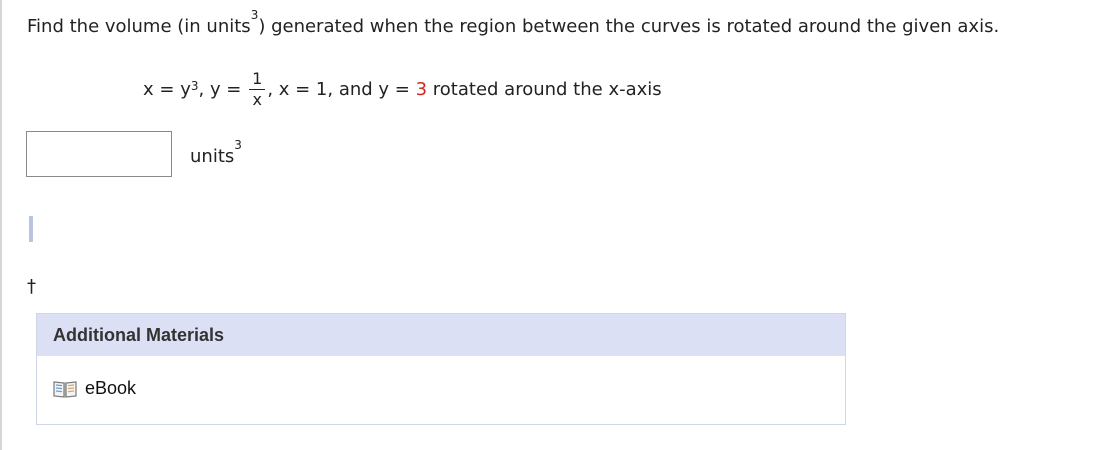  I want to click on math-red-value: 3, so click(421, 89).